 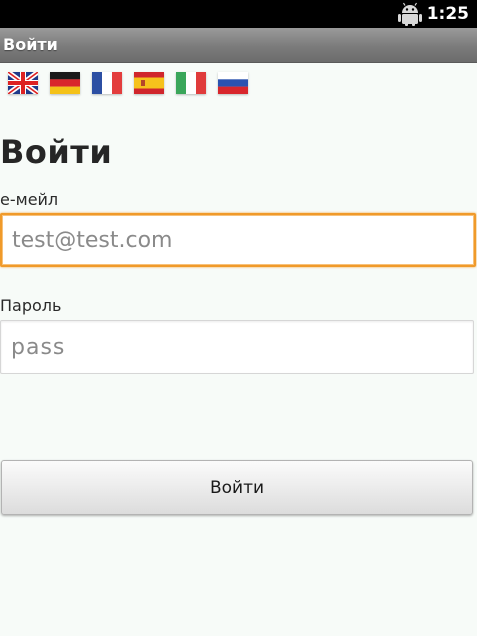 I want to click on status-bar: 1:25, so click(x=238, y=14).